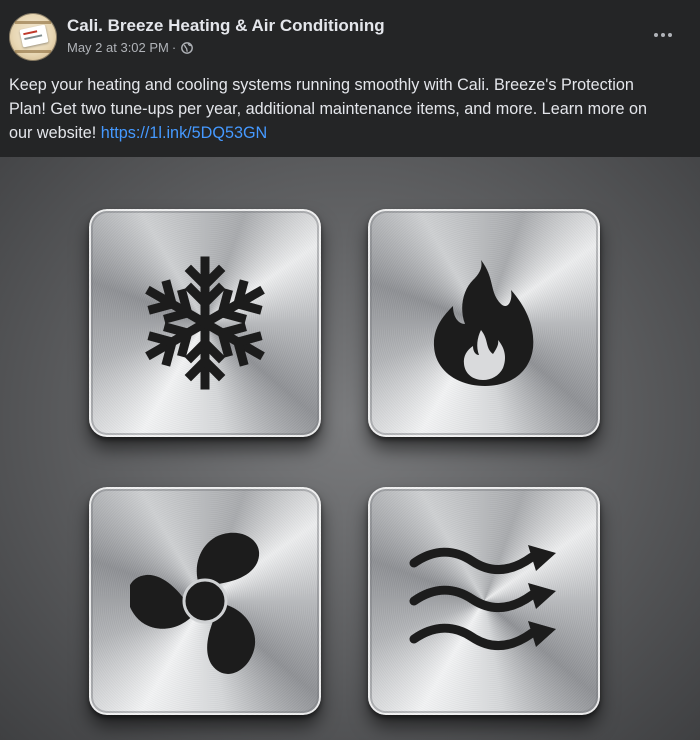 The height and width of the screenshot is (740, 700). I want to click on snowflake-tile, so click(205, 323).